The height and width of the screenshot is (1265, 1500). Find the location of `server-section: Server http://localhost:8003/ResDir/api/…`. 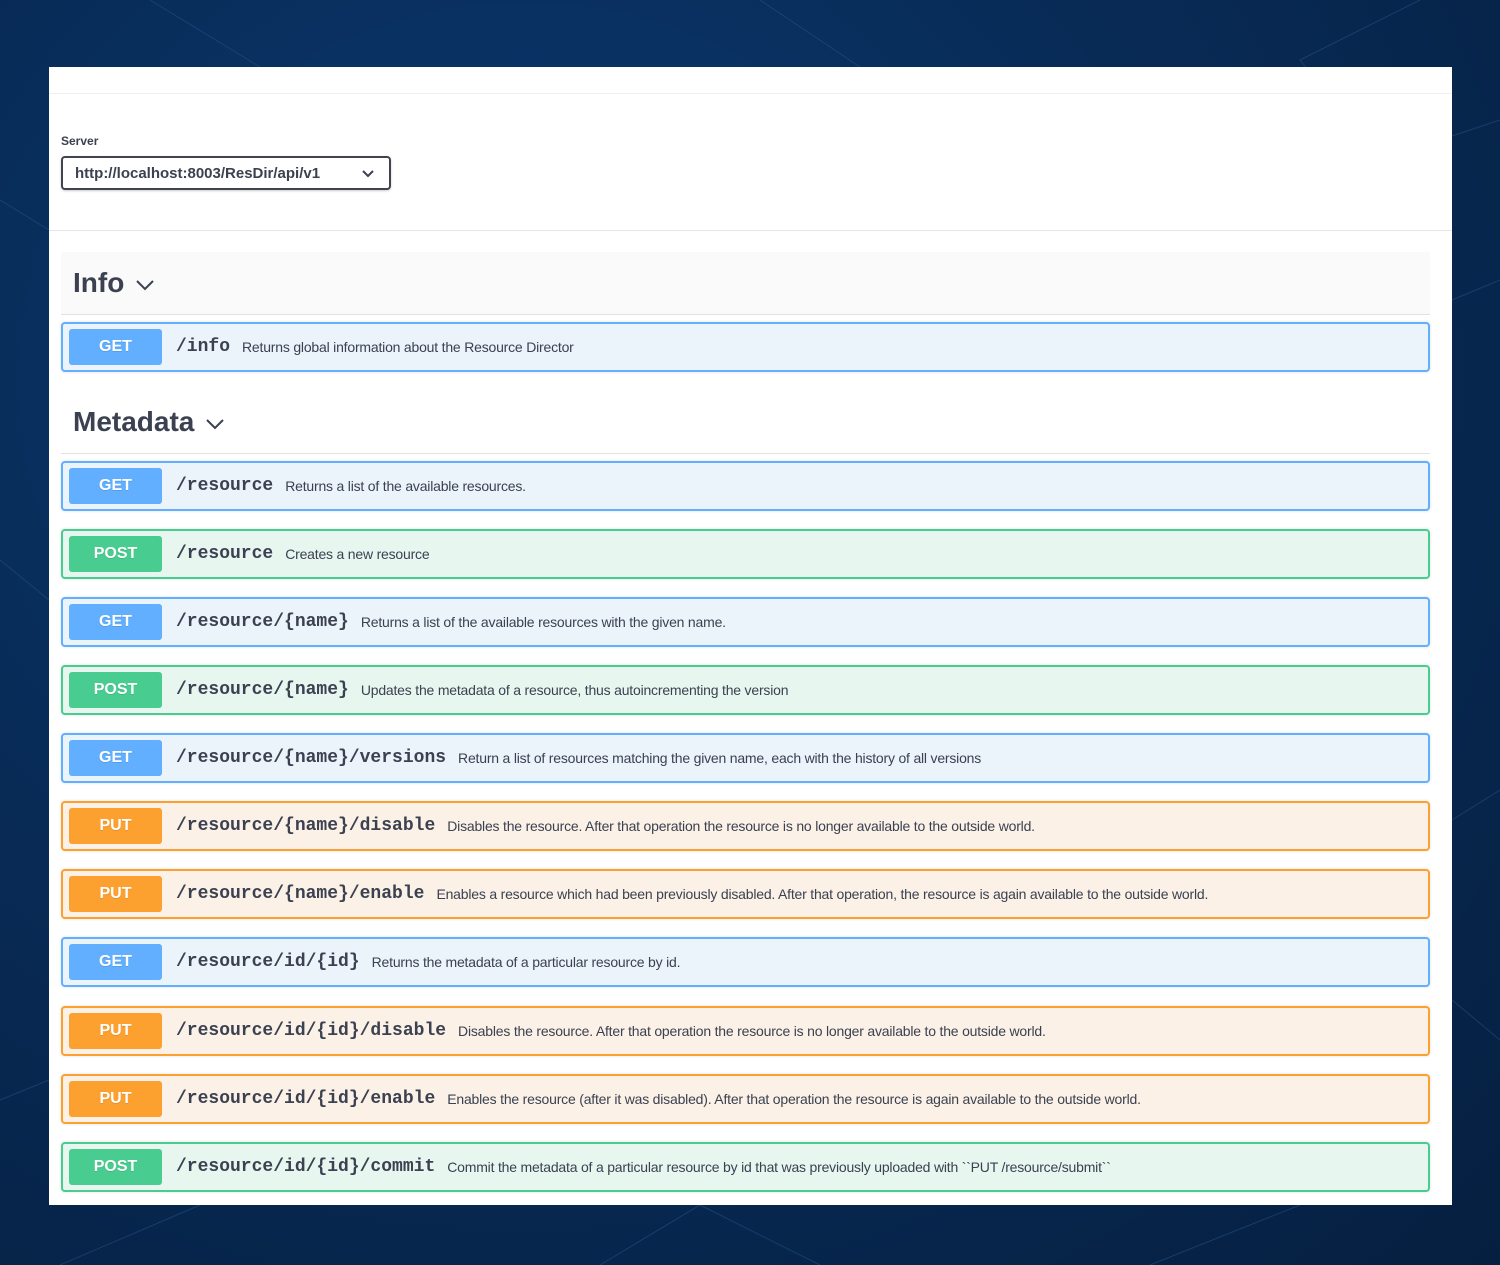

server-section: Server http://localhost:8003/ResDir/api/… is located at coordinates (750, 149).